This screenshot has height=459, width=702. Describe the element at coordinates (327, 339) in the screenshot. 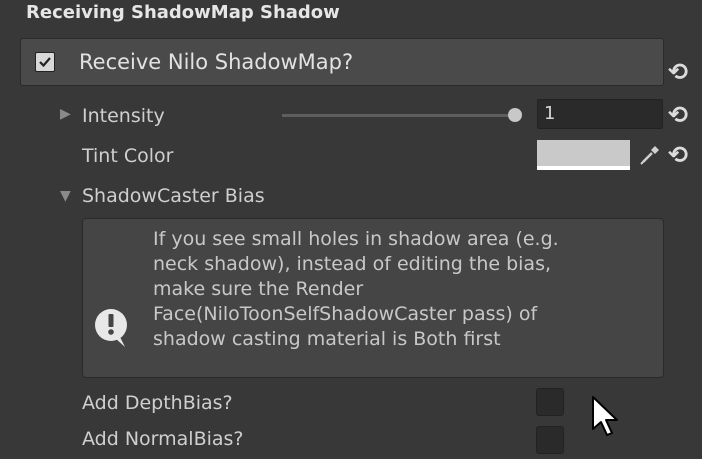

I see `help-line: shadow casting material is Both first` at that location.